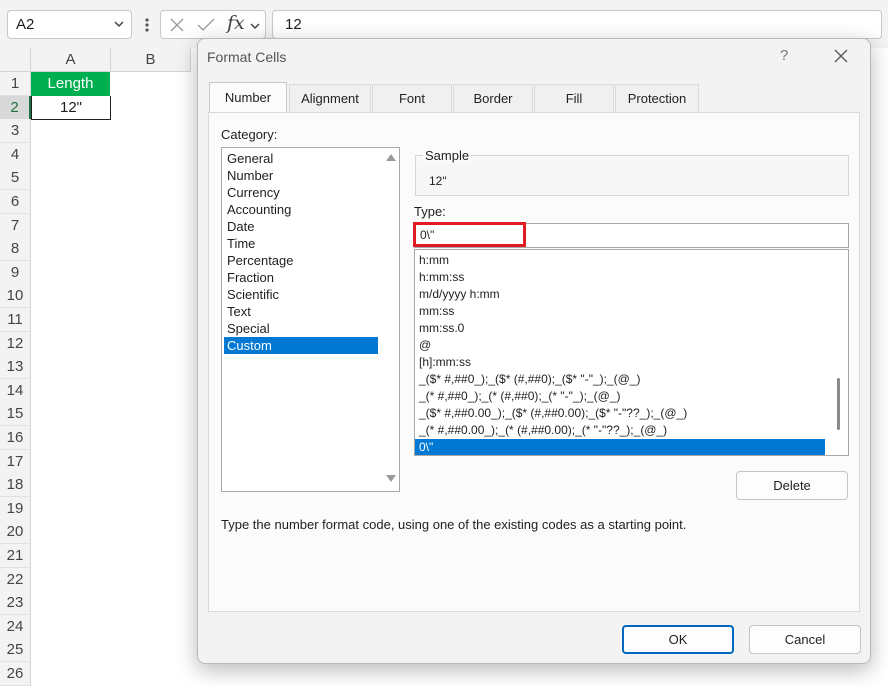 Image resolution: width=888 pixels, height=686 pixels. I want to click on category-item: Fraction, so click(301, 277).